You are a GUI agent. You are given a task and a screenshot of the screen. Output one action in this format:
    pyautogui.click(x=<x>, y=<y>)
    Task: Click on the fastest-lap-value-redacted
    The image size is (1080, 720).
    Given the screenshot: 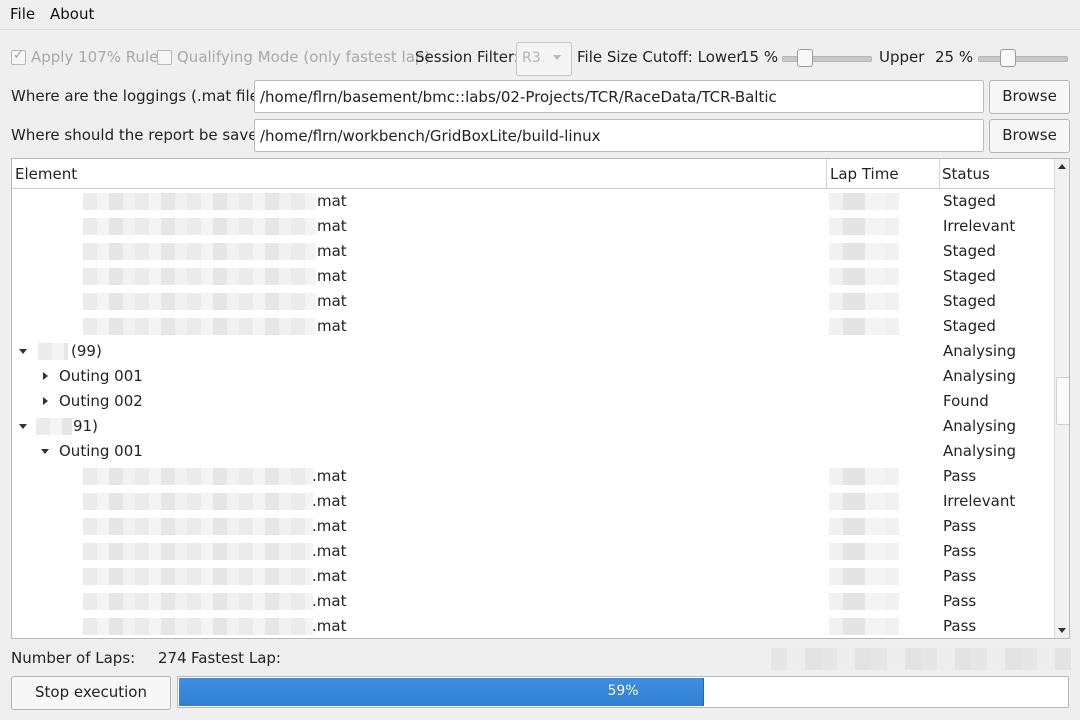 What is the action you would take?
    pyautogui.click(x=921, y=659)
    